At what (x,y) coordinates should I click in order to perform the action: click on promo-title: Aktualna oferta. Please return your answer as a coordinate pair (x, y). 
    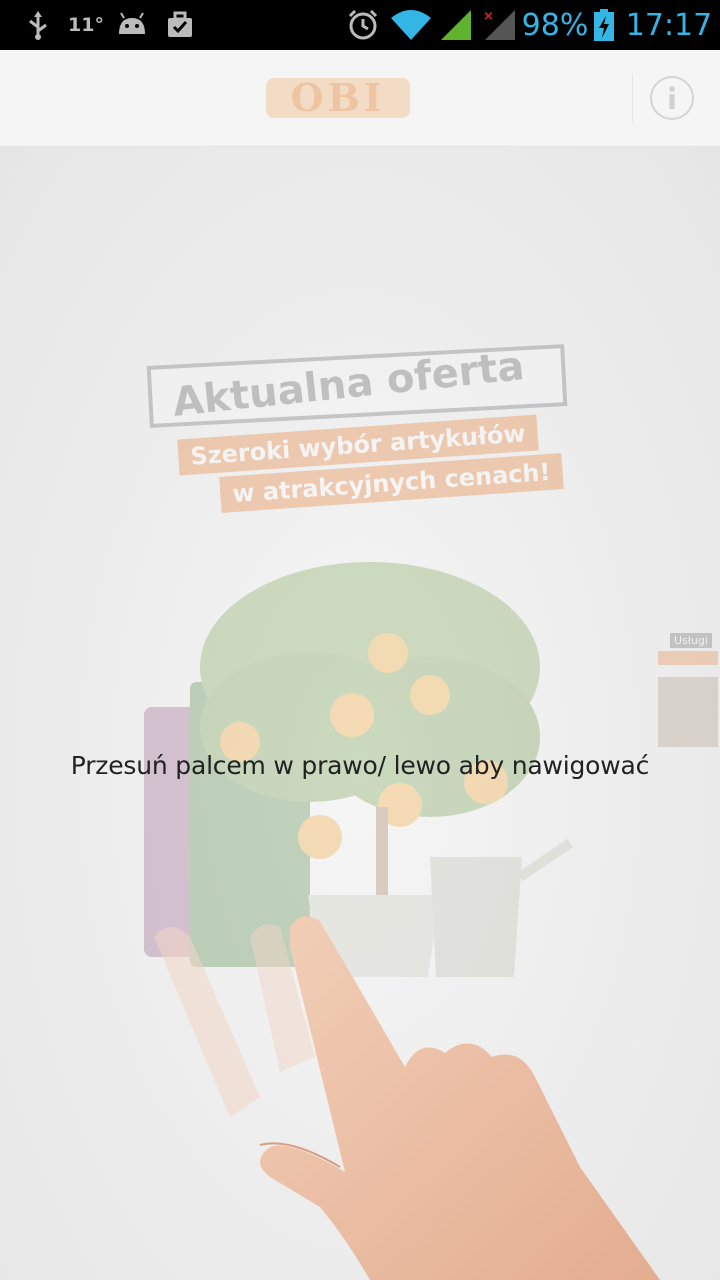
    Looking at the image, I should click on (348, 384).